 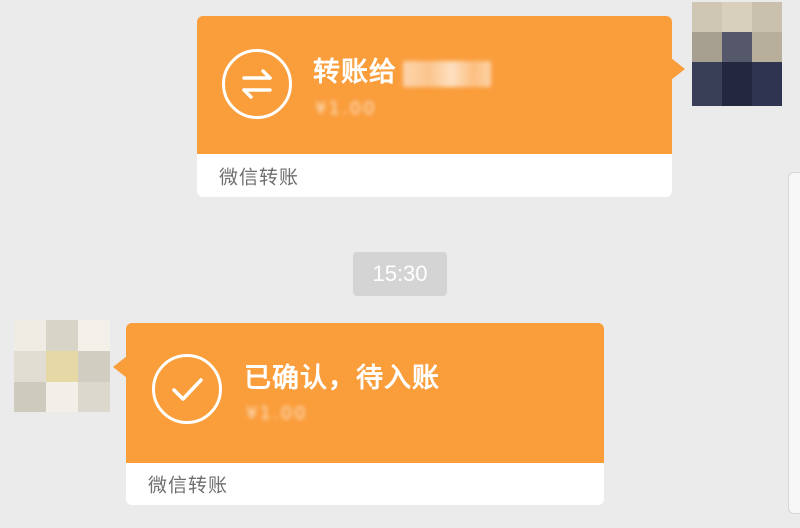 What do you see at coordinates (257, 84) in the screenshot?
I see `transfer-arrows-icon` at bounding box center [257, 84].